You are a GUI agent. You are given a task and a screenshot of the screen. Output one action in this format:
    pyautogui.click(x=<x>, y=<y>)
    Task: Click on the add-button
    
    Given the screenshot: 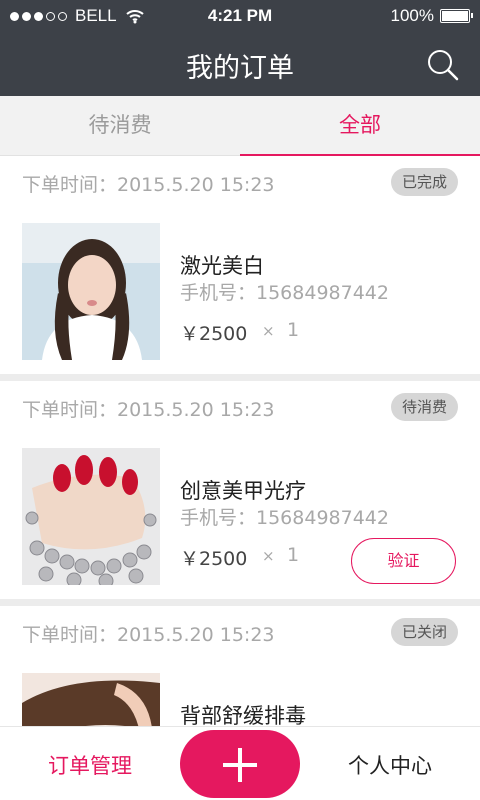 What is the action you would take?
    pyautogui.click(x=240, y=764)
    